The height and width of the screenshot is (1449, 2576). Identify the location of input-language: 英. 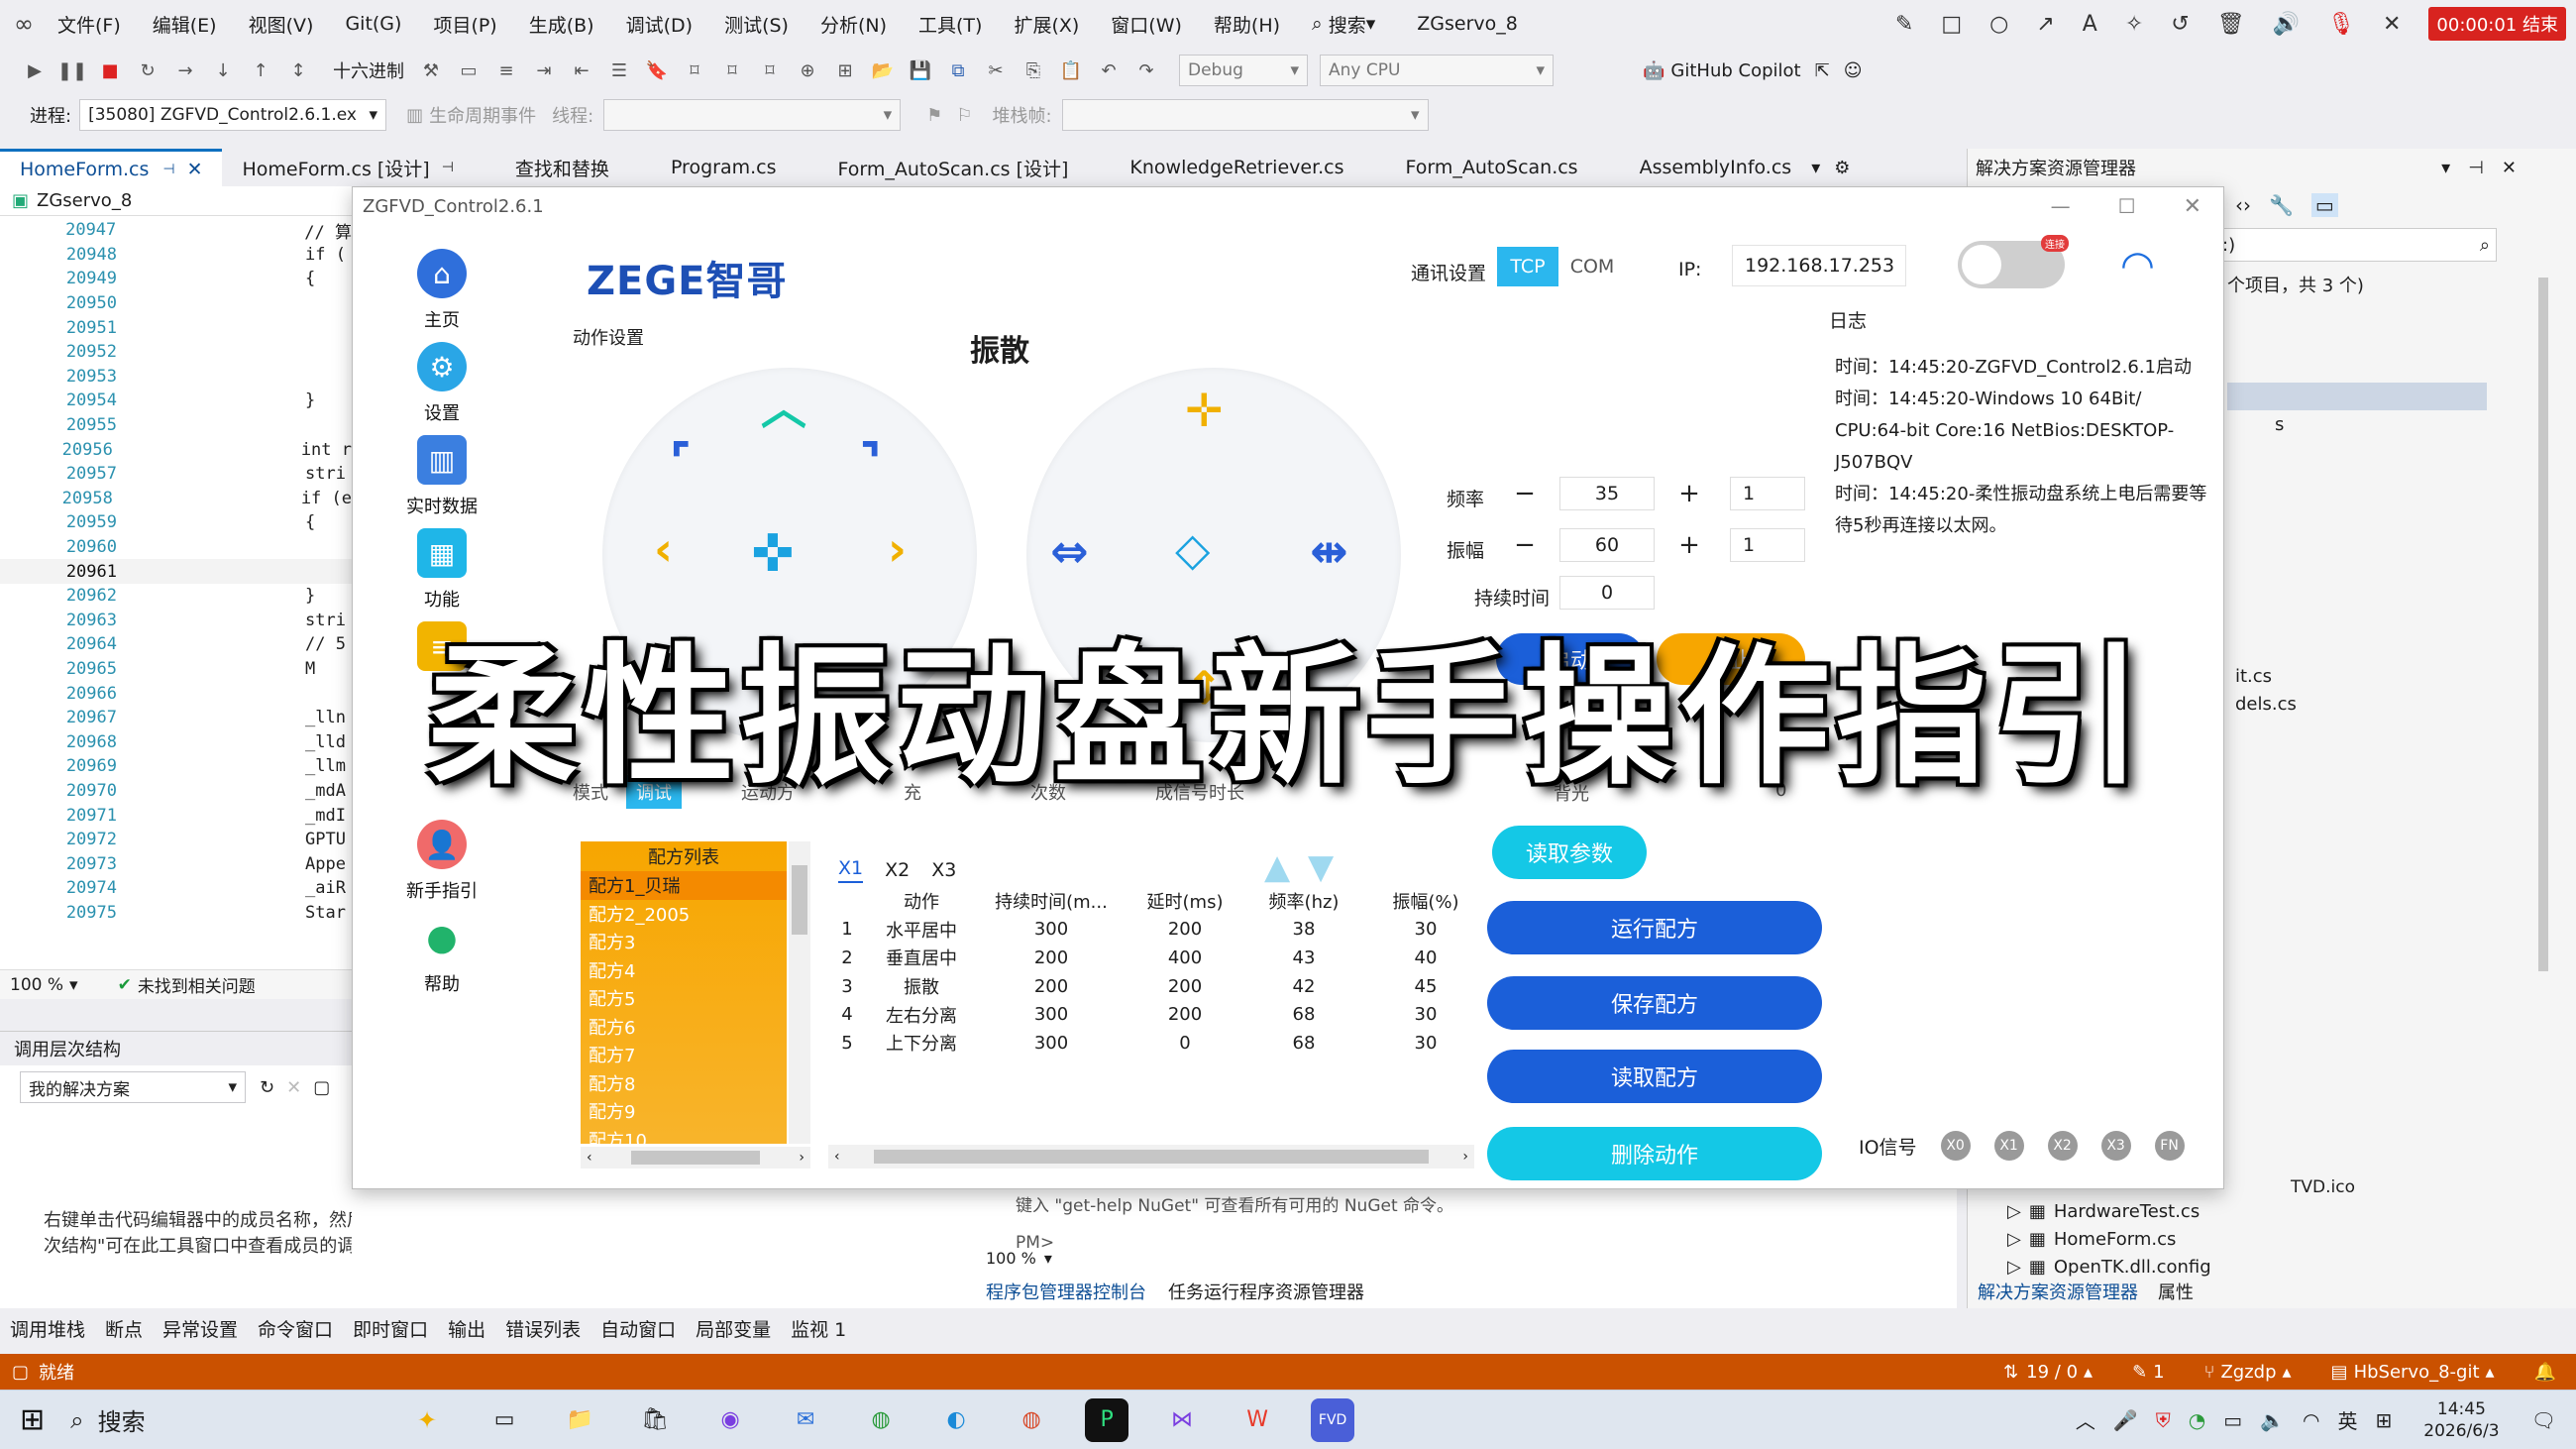
(2347, 1419).